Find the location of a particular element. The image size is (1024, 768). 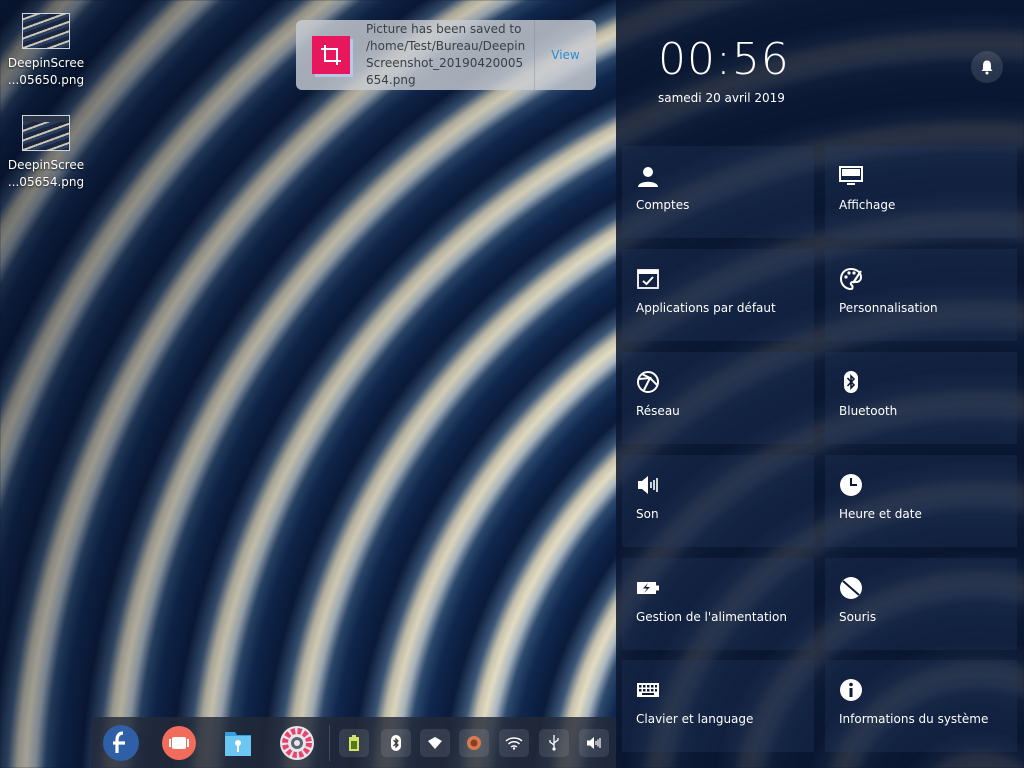

tray-wifi-button is located at coordinates (514, 743).